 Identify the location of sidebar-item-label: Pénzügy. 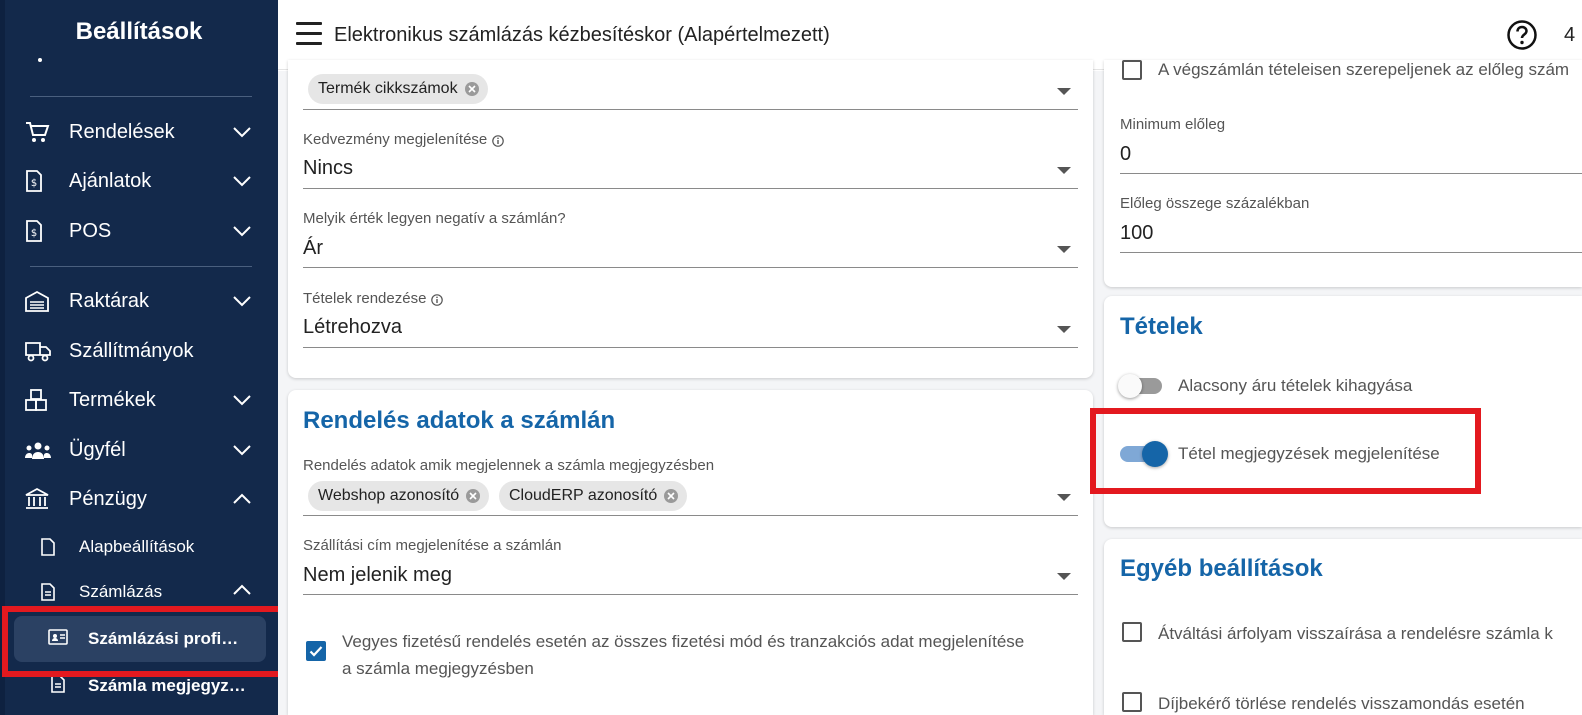
(108, 498).